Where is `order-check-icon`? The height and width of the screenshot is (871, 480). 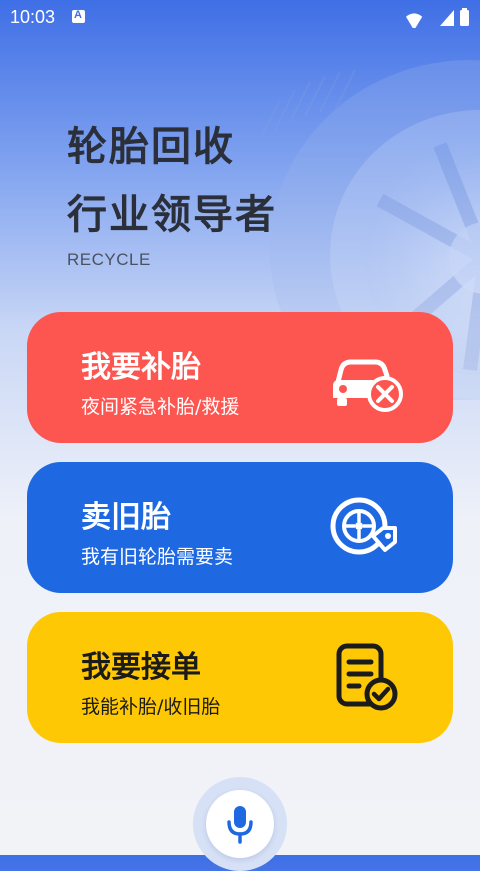 order-check-icon is located at coordinates (367, 677).